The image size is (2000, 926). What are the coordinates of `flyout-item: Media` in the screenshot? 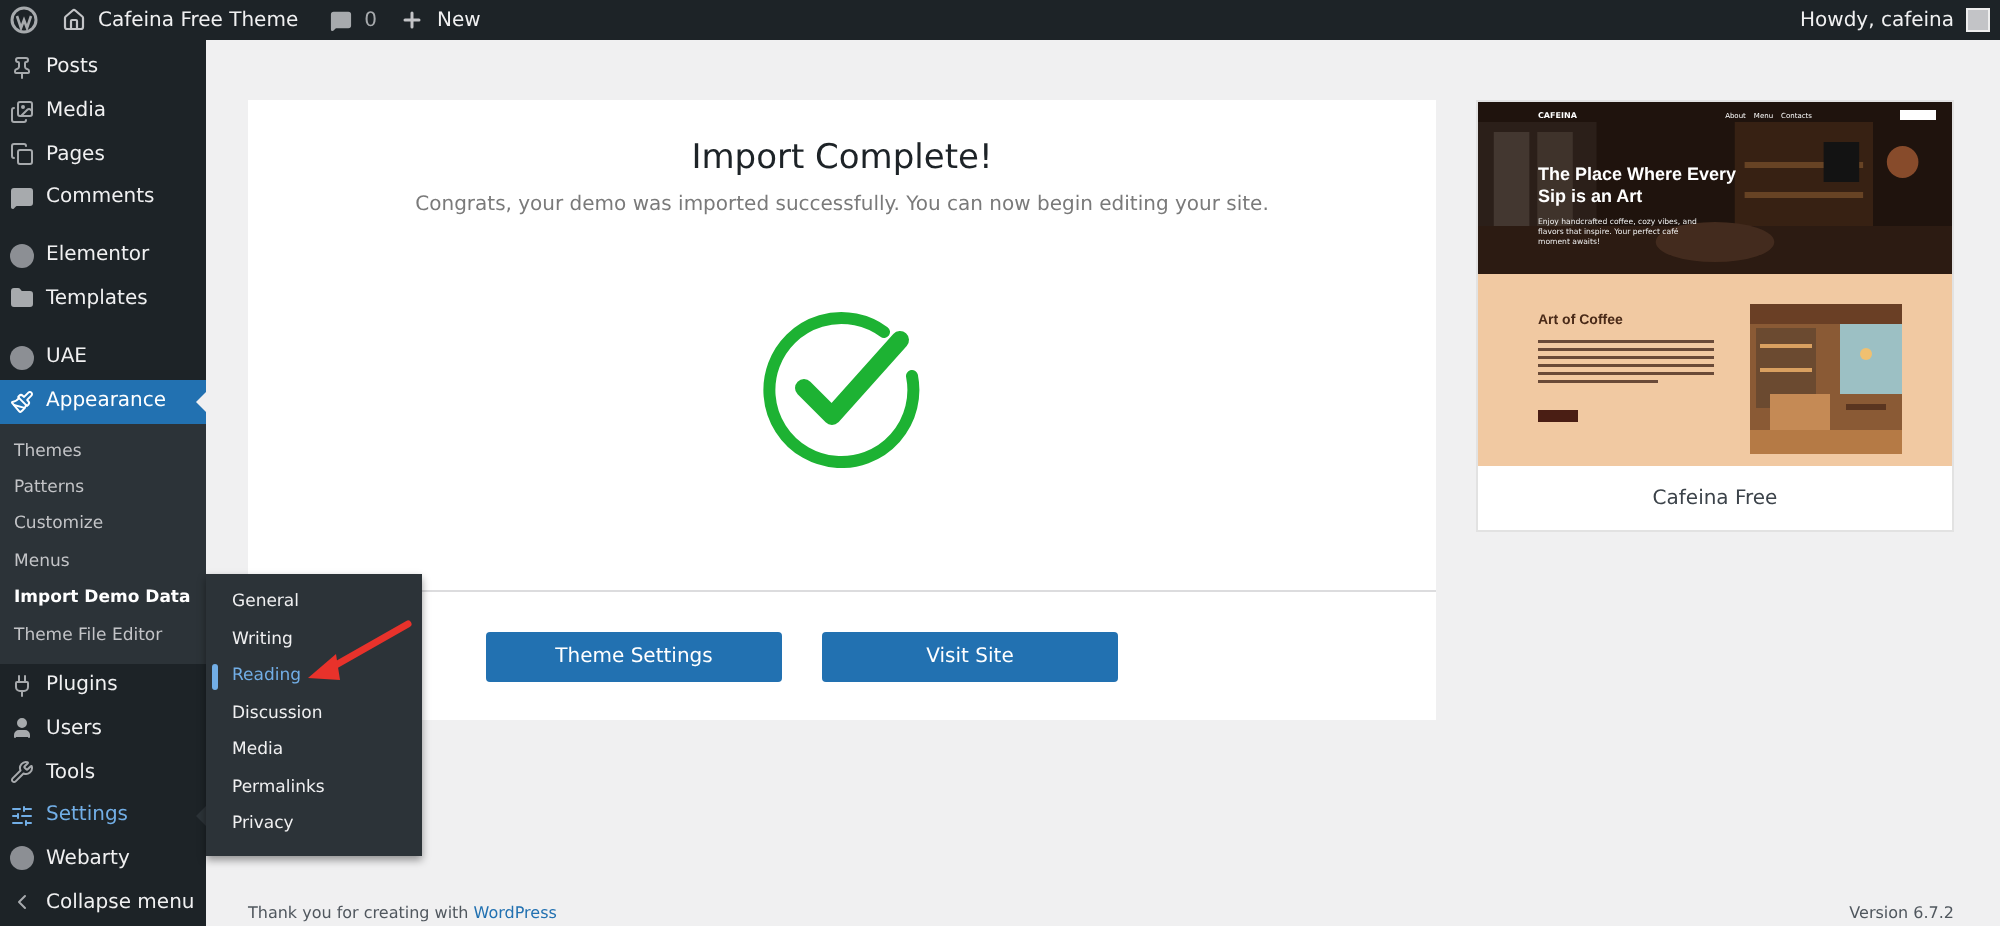 It's located at (314, 750).